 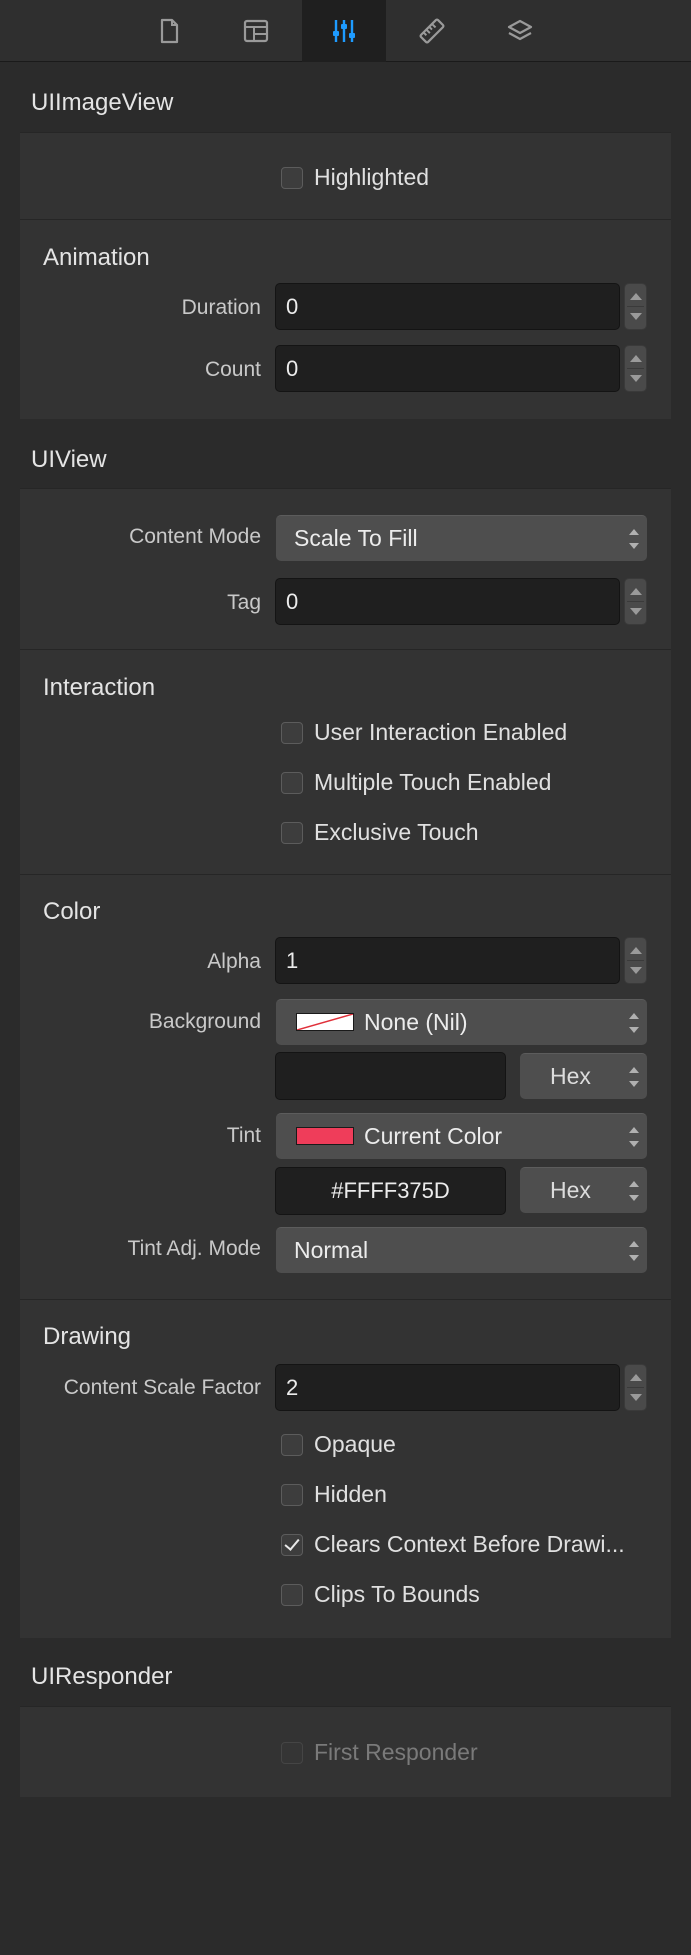 What do you see at coordinates (635, 960) in the screenshot?
I see `alpha-stepper` at bounding box center [635, 960].